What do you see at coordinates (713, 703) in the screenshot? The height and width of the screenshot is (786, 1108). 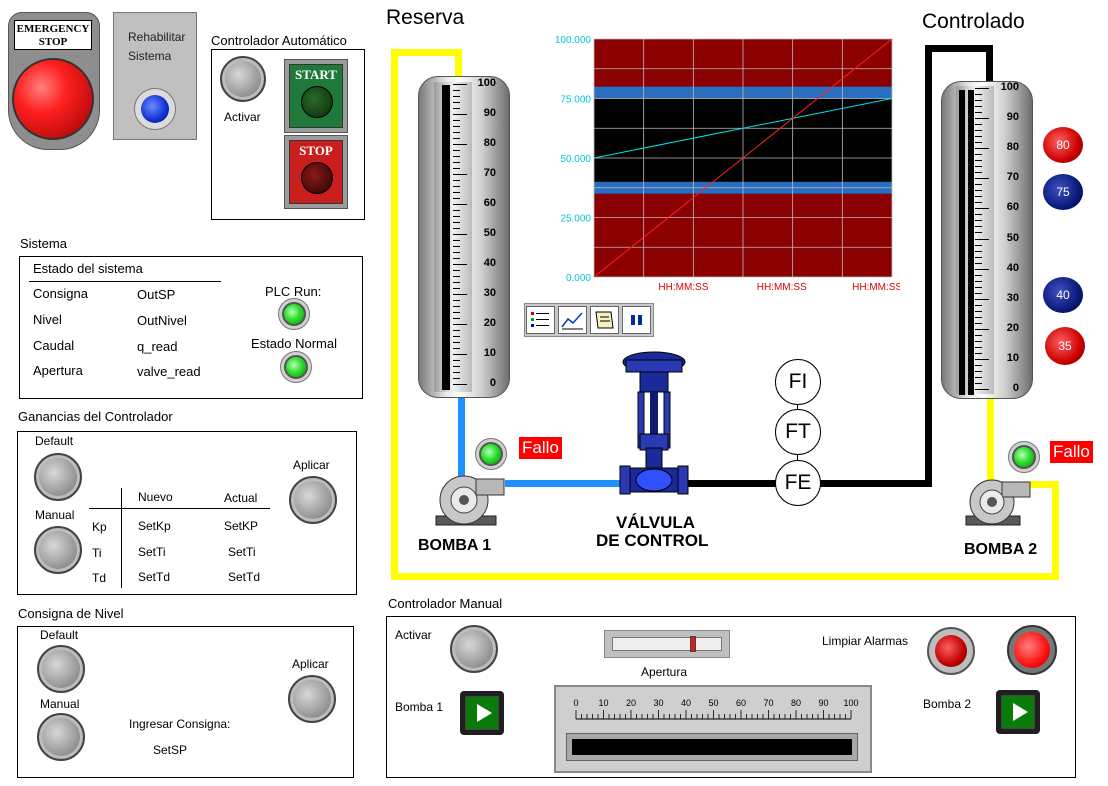 I see `bar-scale-label: 50` at bounding box center [713, 703].